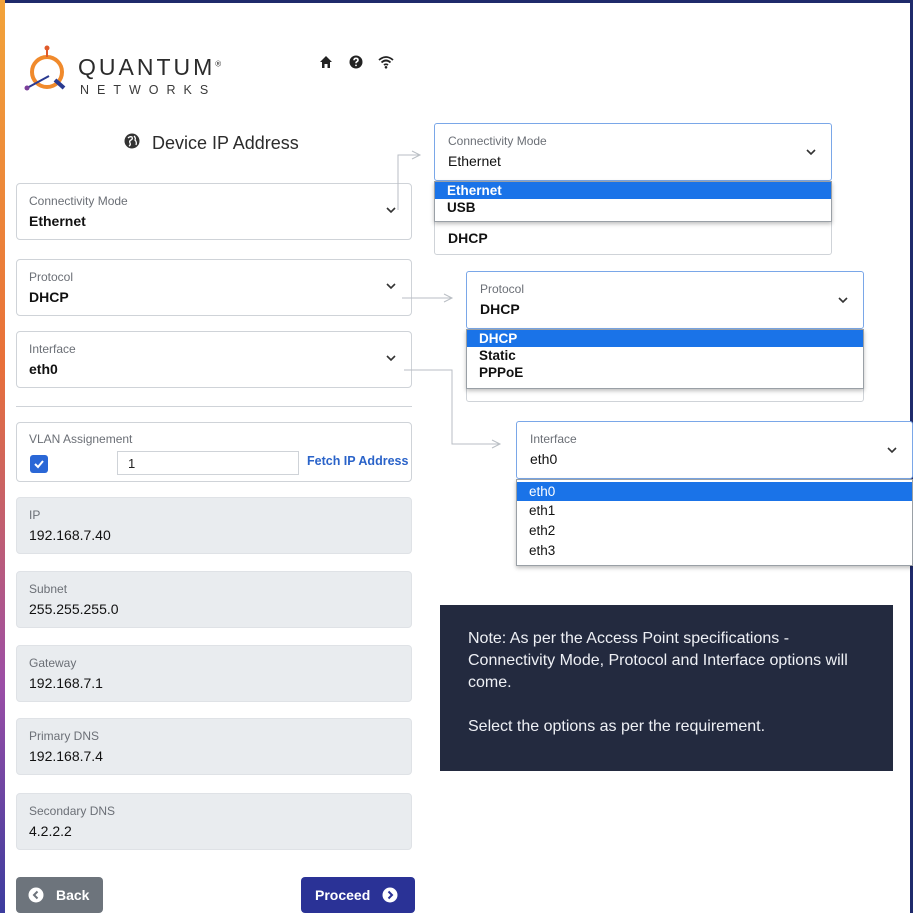 The width and height of the screenshot is (913, 913). Describe the element at coordinates (633, 152) in the screenshot. I see `connectivity-callout-select: Connectivity Mode Ethernet` at that location.